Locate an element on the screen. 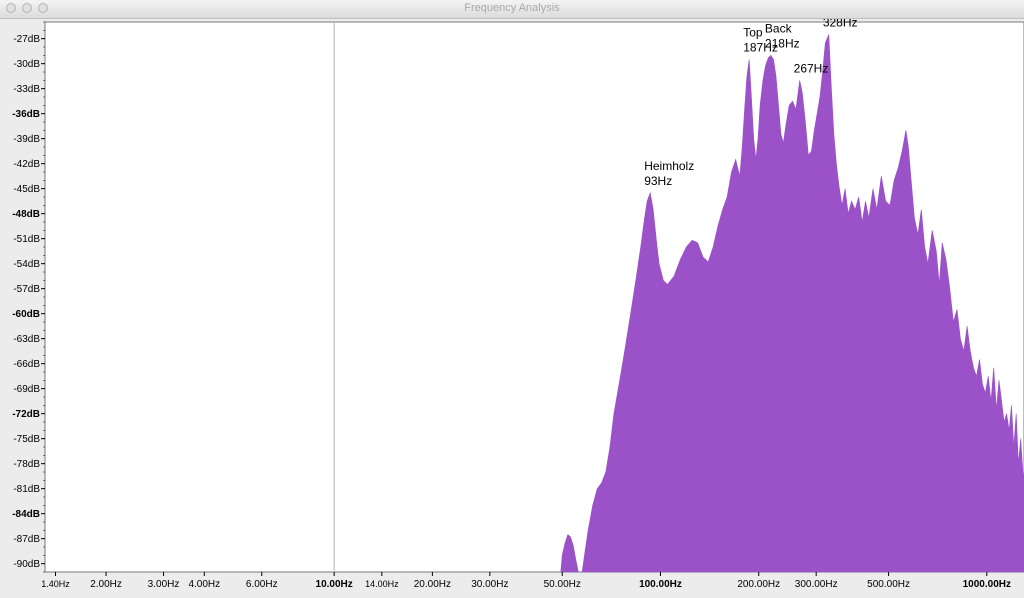 This screenshot has height=598, width=1024. peak-annotation-label: 93Hz is located at coordinates (658, 181).